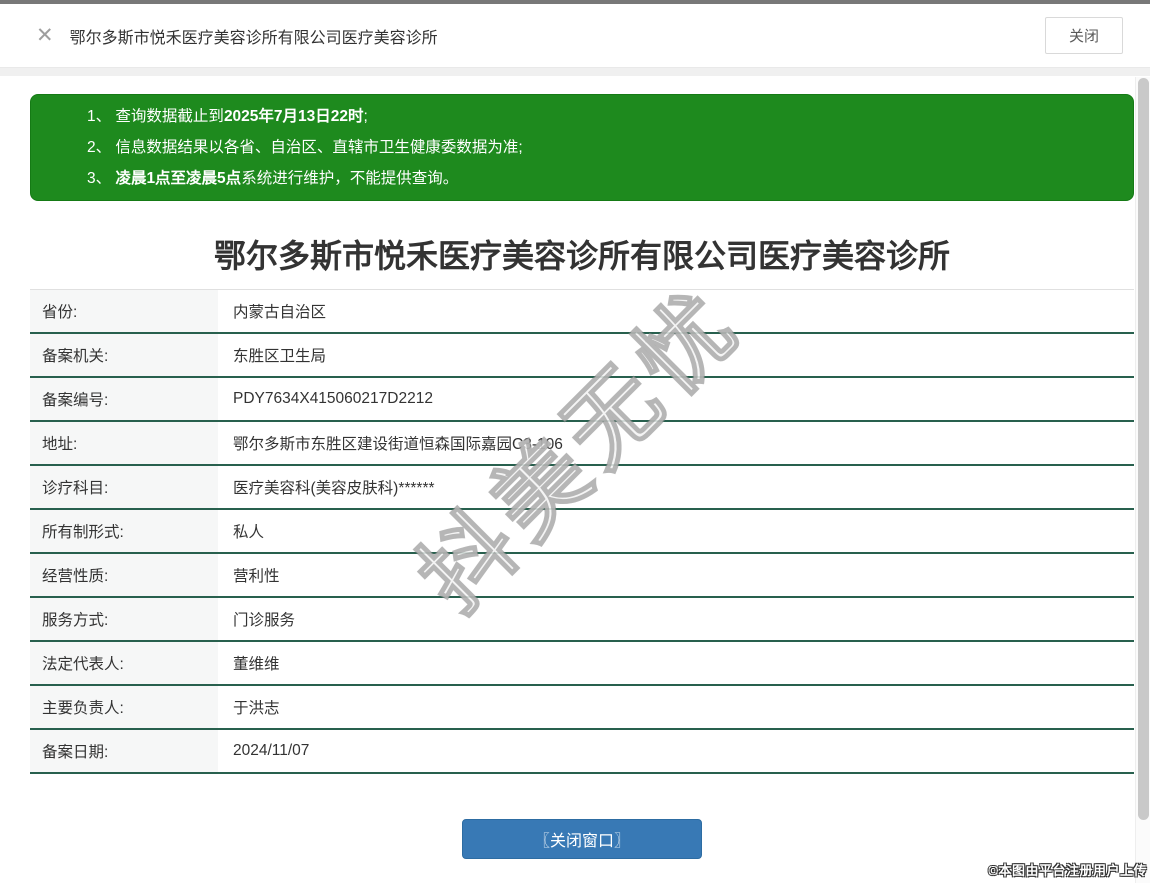  What do you see at coordinates (124, 531) in the screenshot?
I see `row-label: 所有制形式:` at bounding box center [124, 531].